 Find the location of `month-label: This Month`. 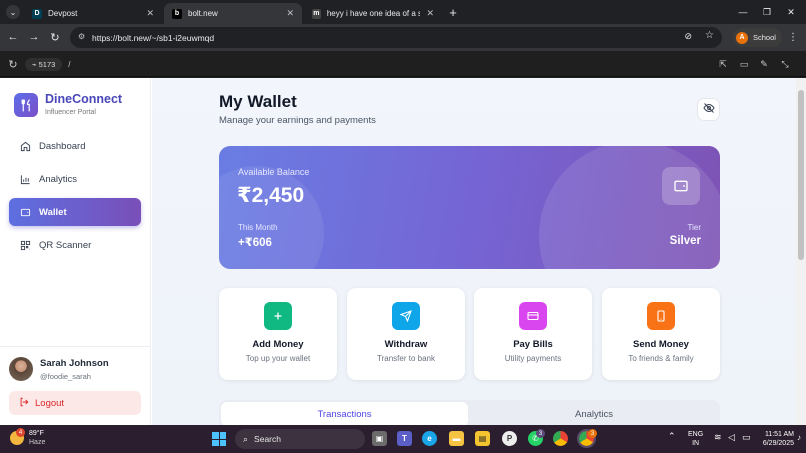

month-label: This Month is located at coordinates (258, 227).